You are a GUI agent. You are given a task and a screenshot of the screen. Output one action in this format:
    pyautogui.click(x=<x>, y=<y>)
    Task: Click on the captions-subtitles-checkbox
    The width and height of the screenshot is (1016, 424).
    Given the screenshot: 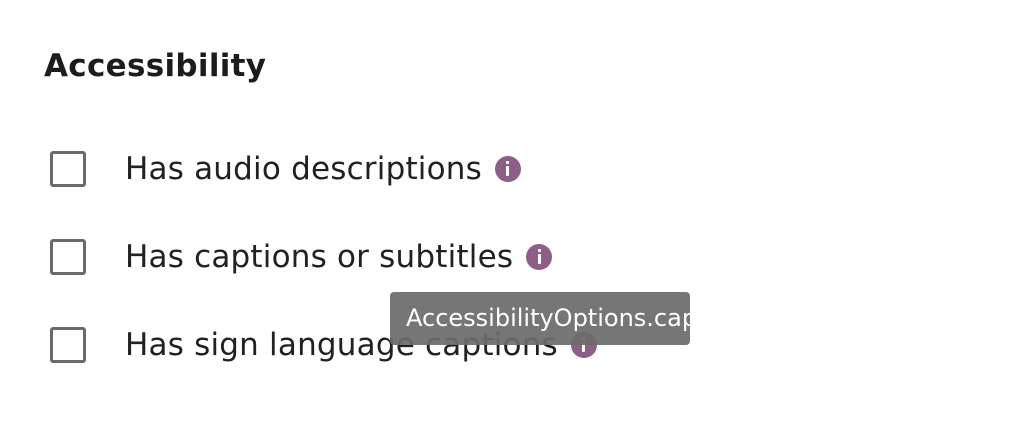 What is the action you would take?
    pyautogui.click(x=68, y=257)
    